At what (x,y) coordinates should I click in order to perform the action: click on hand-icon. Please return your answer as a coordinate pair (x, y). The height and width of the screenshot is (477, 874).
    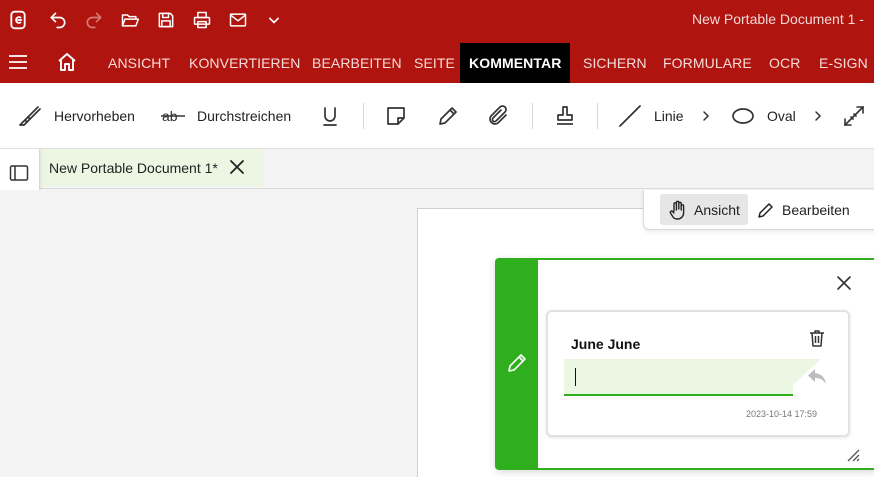
    Looking at the image, I should click on (677, 210).